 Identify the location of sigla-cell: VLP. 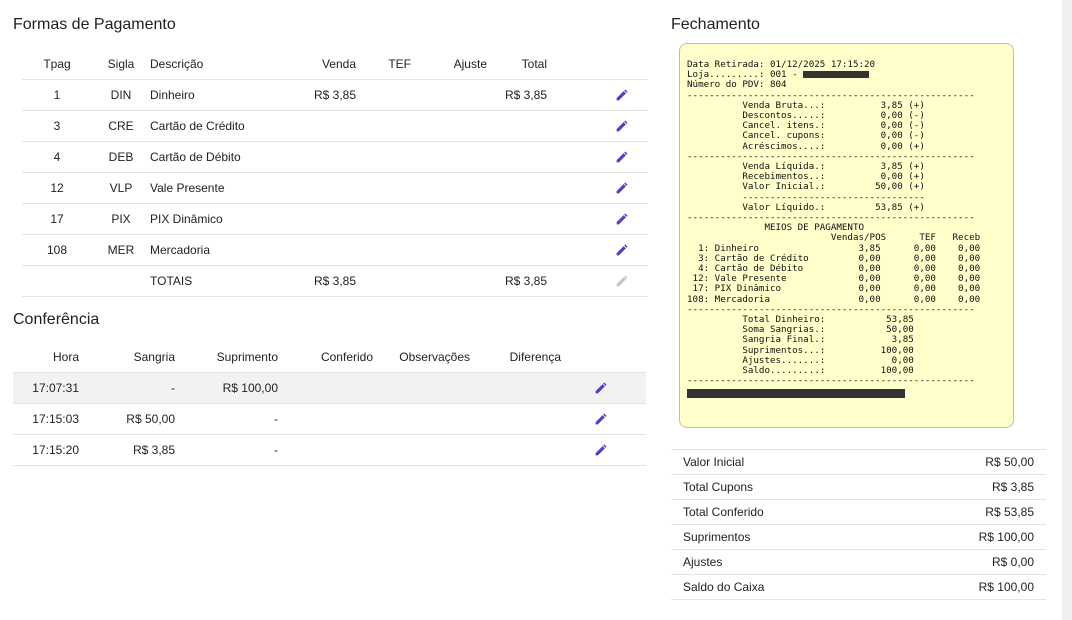
(121, 188).